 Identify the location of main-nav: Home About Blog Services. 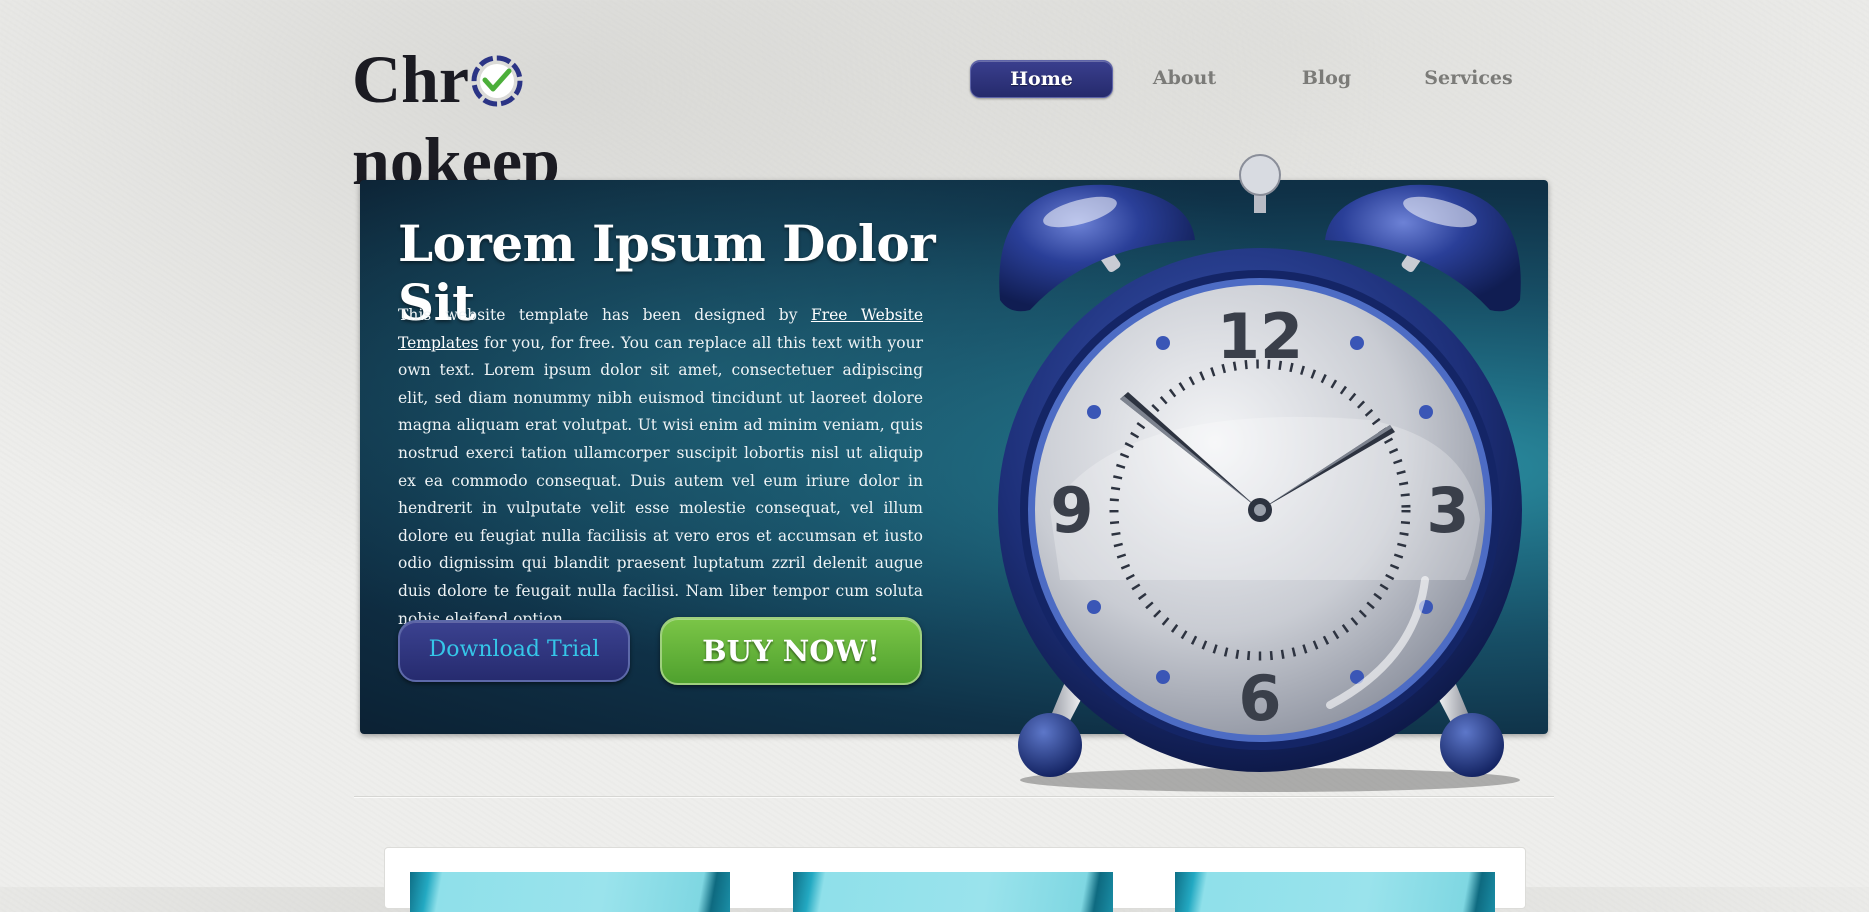
(1255, 79).